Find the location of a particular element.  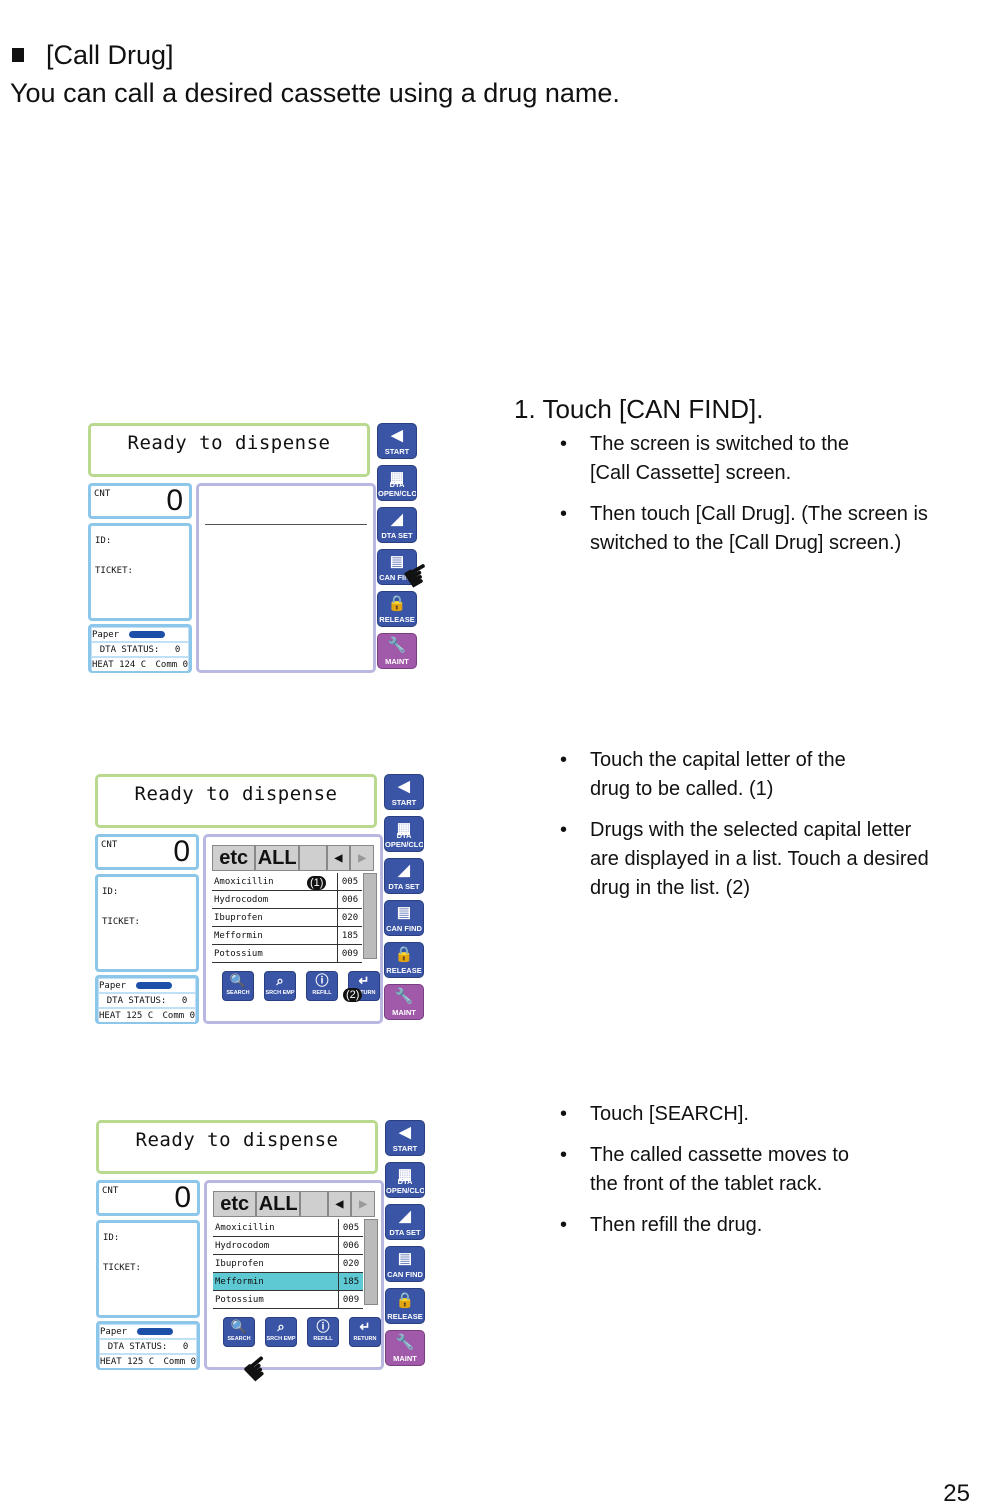

drug-name: Potossium is located at coordinates (275, 953).